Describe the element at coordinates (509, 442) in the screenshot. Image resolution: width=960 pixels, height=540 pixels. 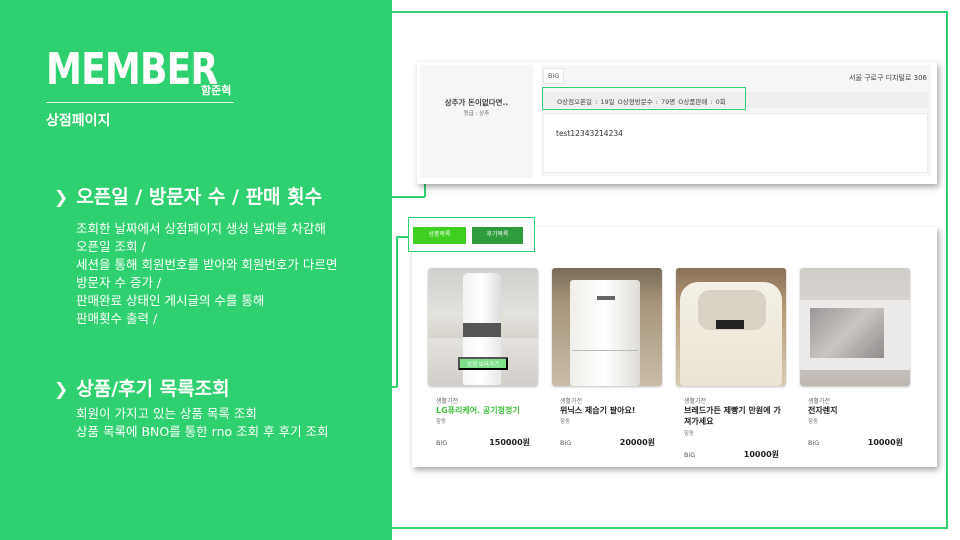
I see `product-price: 150000원` at that location.